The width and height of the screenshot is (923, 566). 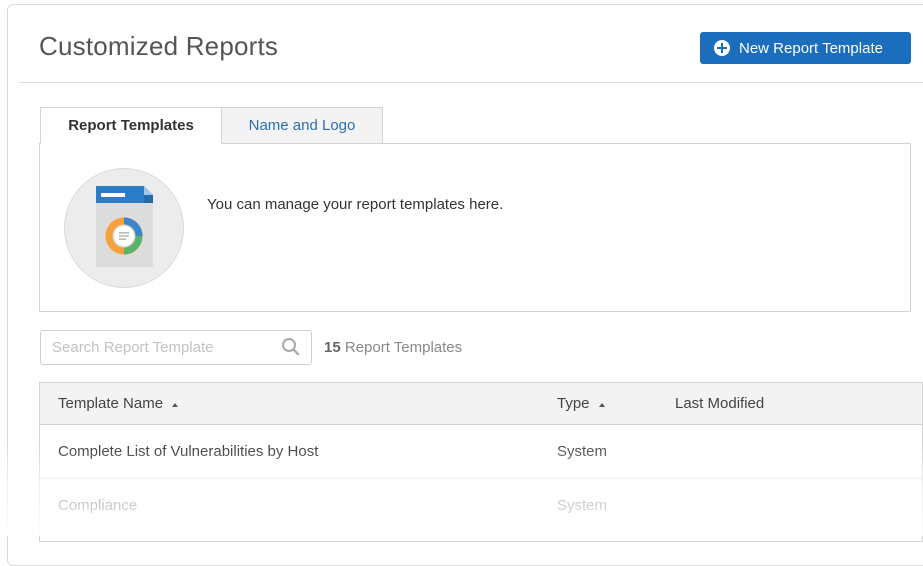 I want to click on column-header-last-modified-label: Last Modified, so click(x=720, y=403).